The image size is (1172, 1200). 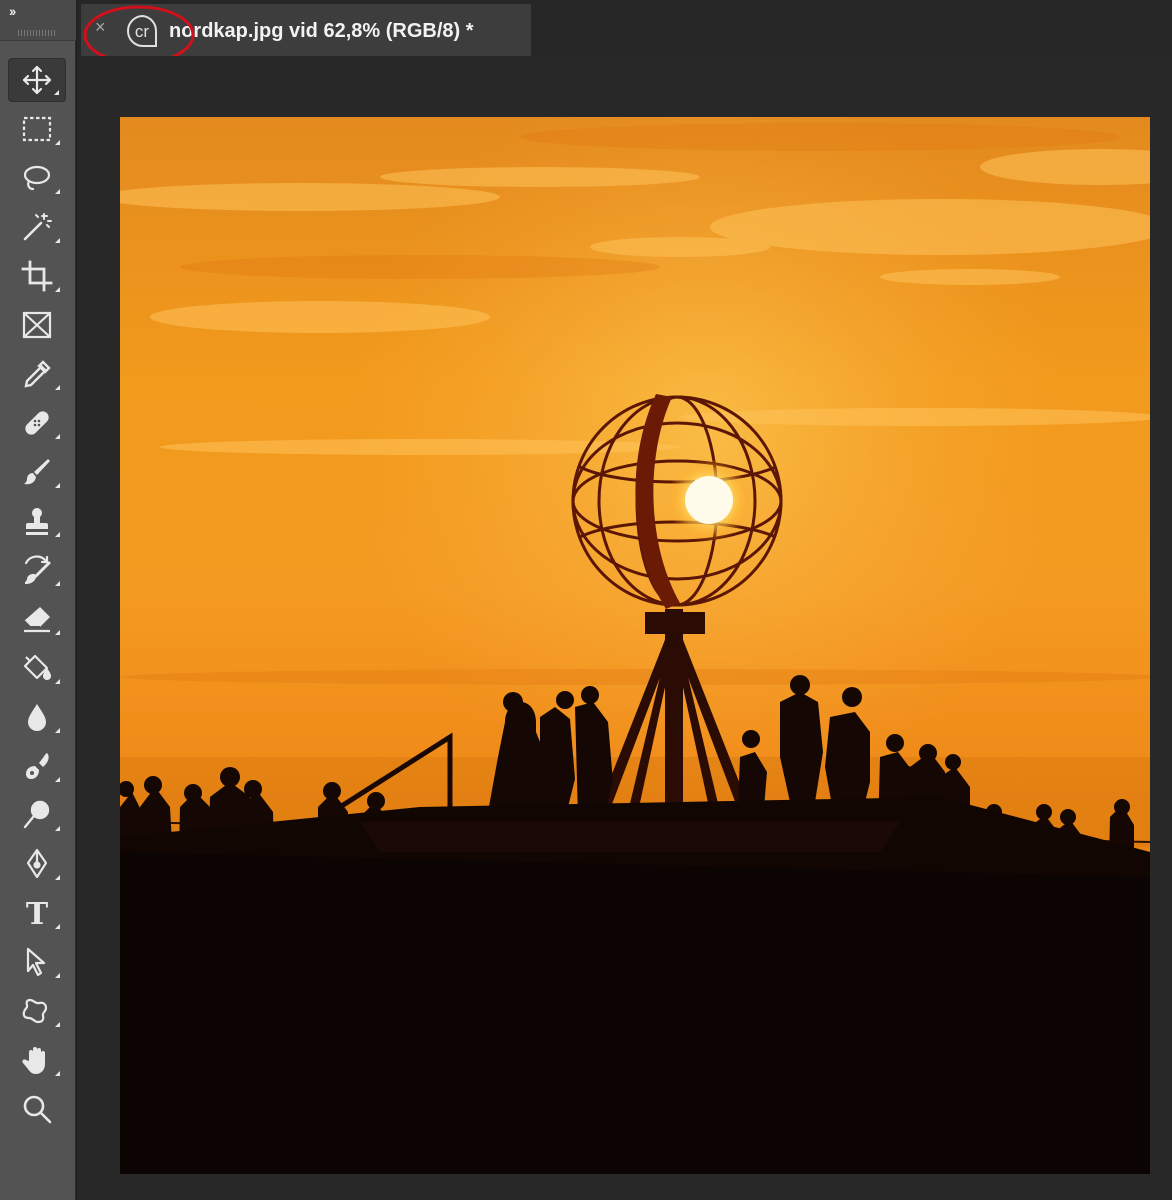 I want to click on zoom-tool, so click(x=37, y=1109).